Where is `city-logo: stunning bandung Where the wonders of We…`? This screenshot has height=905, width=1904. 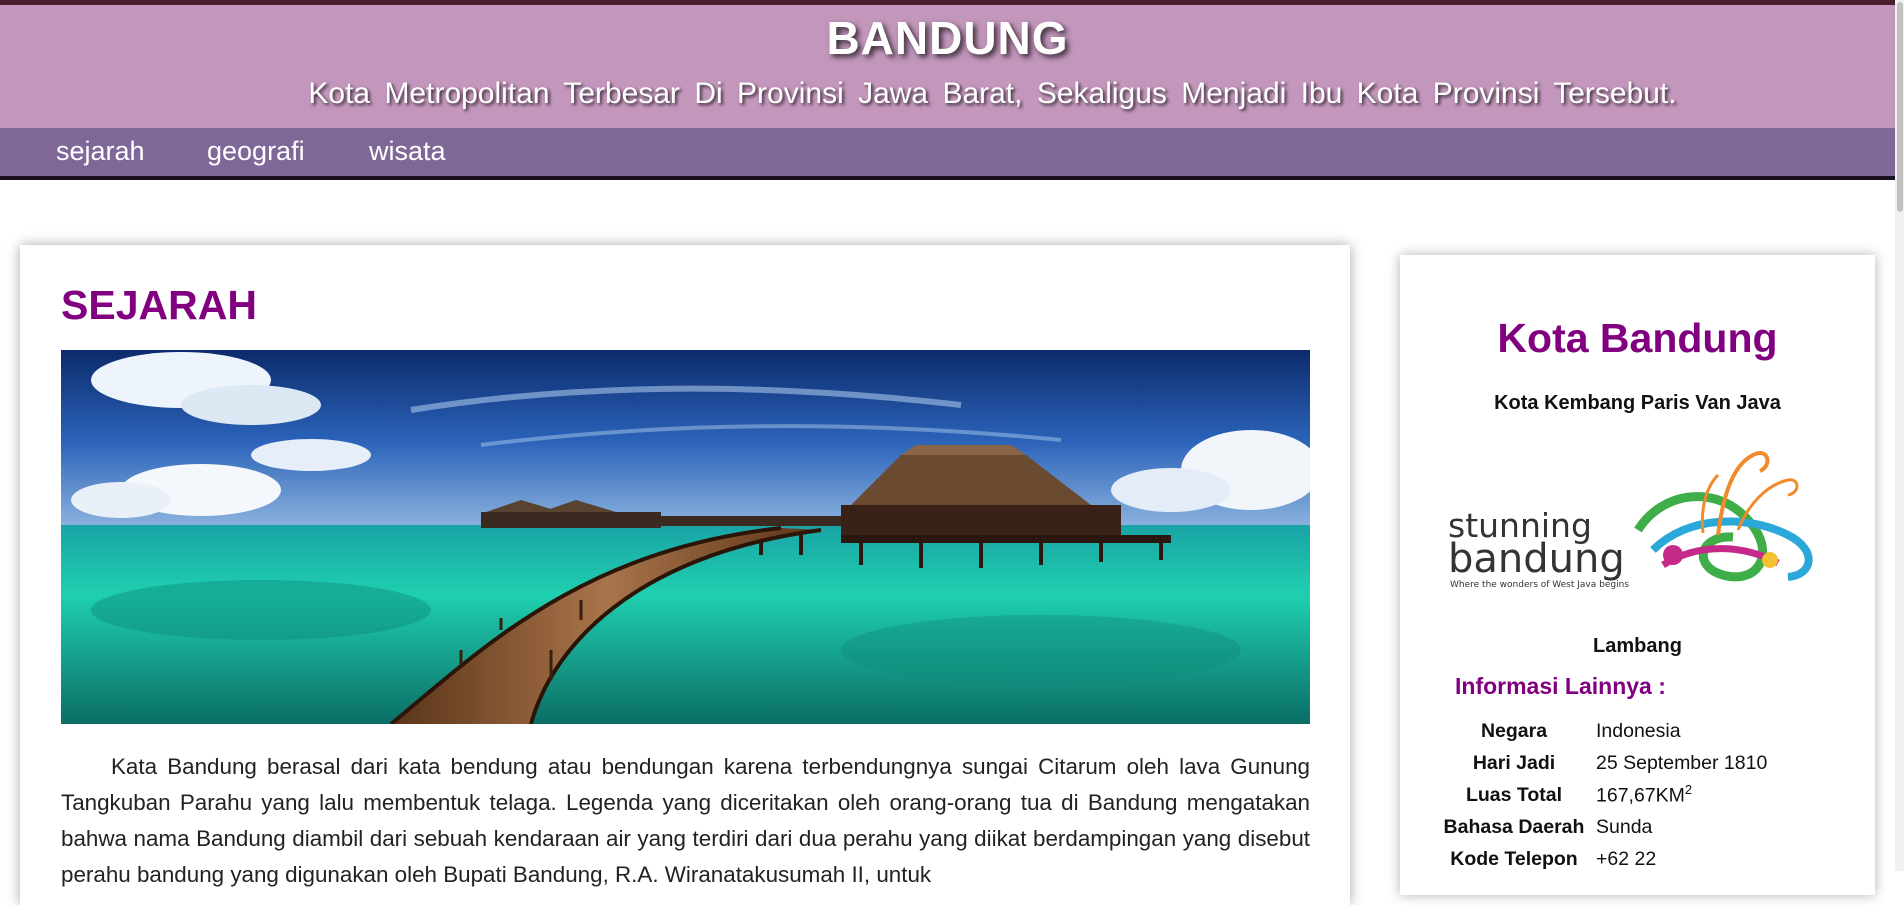 city-logo: stunning bandung Where the wonders of We… is located at coordinates (1638, 527).